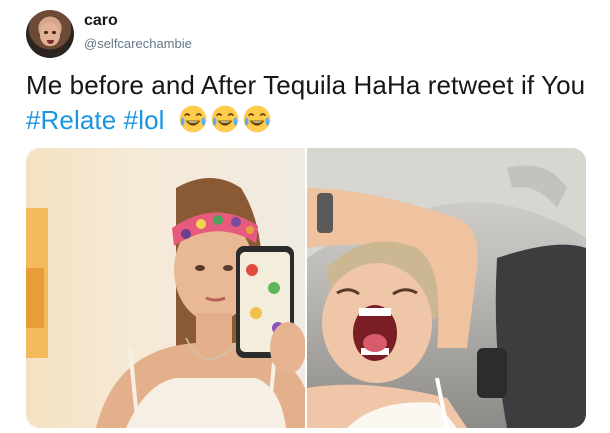  I want to click on author-handle: @selfcarechambie, so click(138, 43).